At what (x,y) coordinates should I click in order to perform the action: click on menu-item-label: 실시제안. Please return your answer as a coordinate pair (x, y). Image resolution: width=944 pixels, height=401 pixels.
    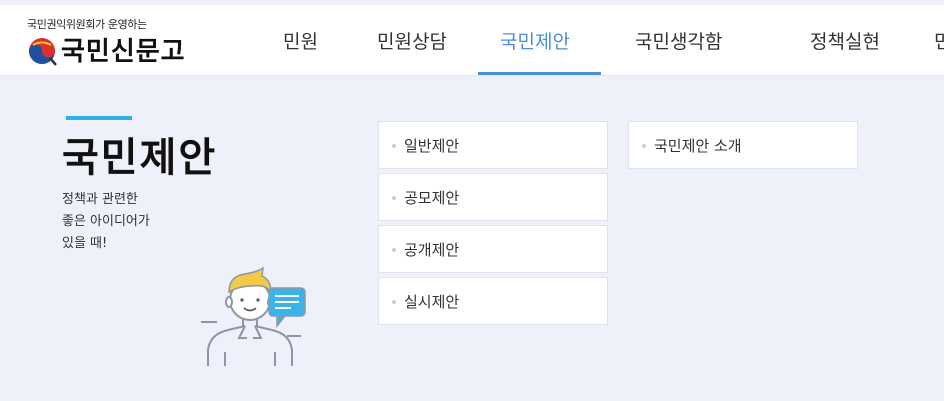
    Looking at the image, I should click on (432, 302).